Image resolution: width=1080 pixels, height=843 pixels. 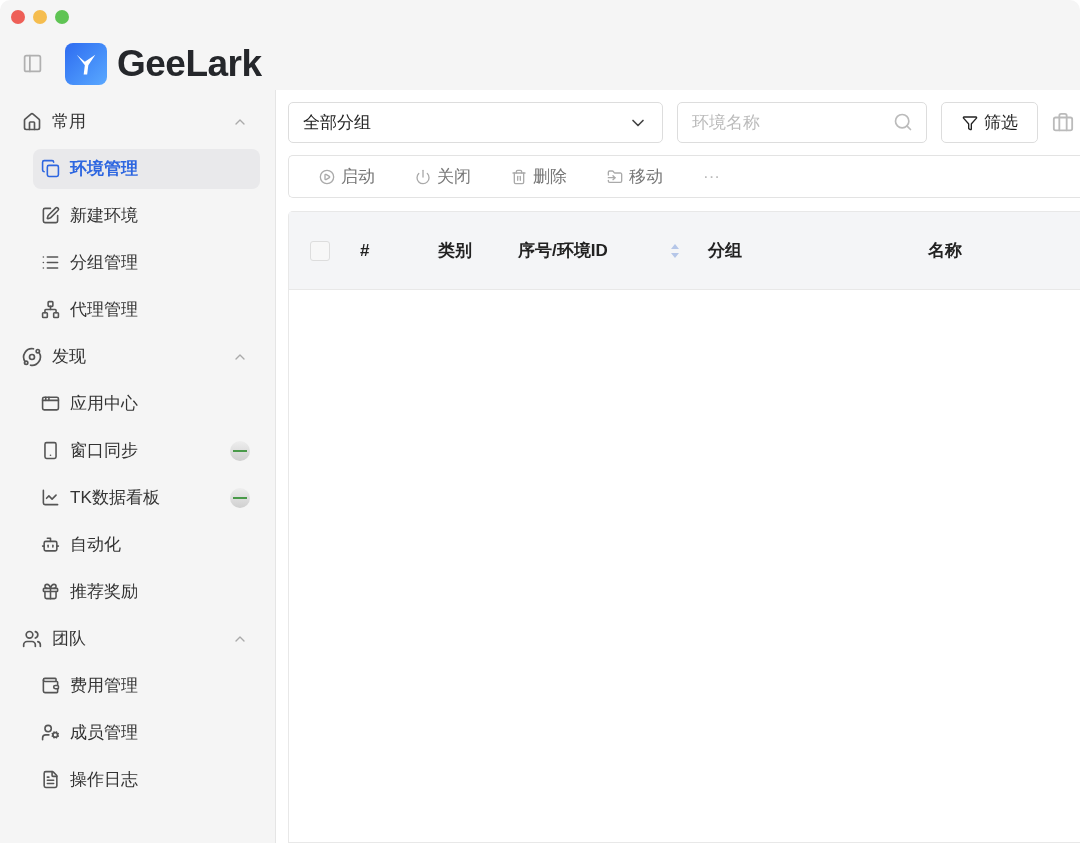 What do you see at coordinates (1063, 122) in the screenshot?
I see `briefcase-icon` at bounding box center [1063, 122].